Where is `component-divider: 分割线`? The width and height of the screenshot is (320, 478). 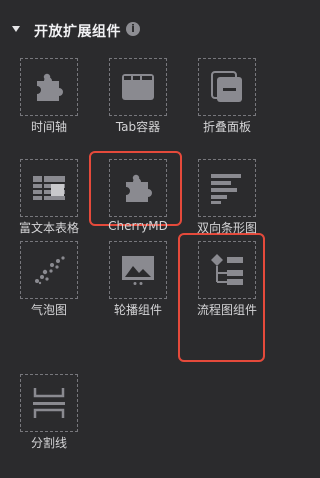 component-divider: 分割线 is located at coordinates (48, 408).